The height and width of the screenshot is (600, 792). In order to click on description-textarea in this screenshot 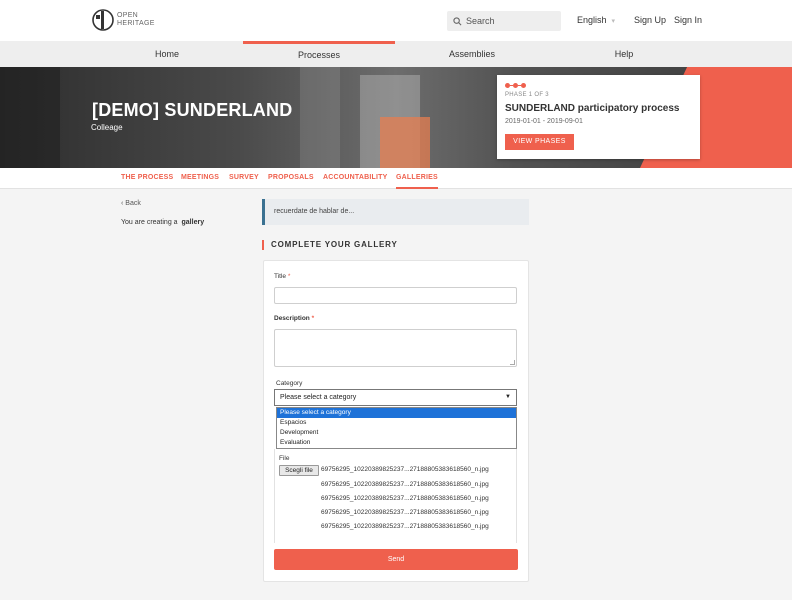, I will do `click(395, 348)`.